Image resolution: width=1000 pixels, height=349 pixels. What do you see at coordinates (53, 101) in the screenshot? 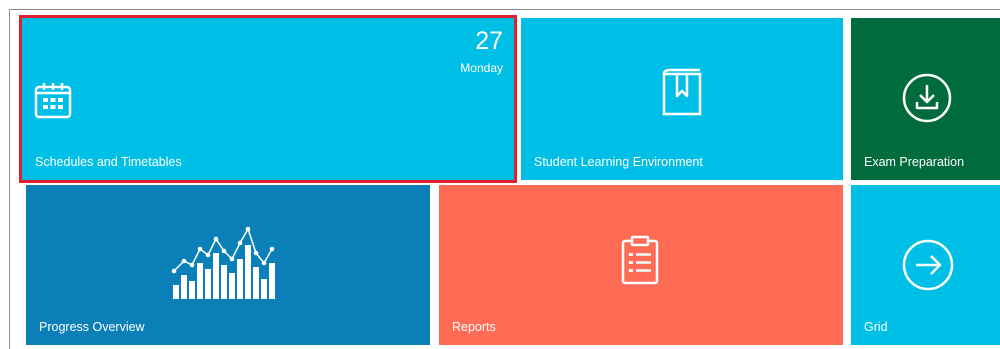
I see `calendar-icon` at bounding box center [53, 101].